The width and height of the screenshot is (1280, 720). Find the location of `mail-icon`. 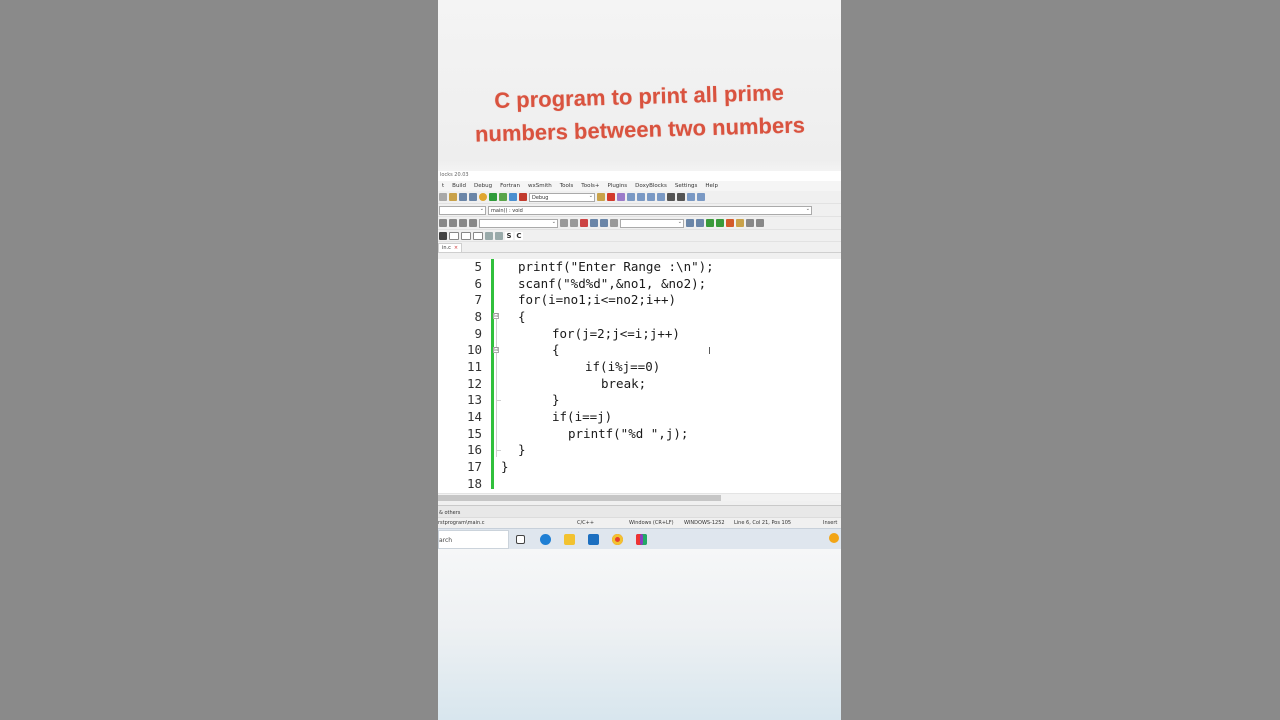

mail-icon is located at coordinates (593, 539).